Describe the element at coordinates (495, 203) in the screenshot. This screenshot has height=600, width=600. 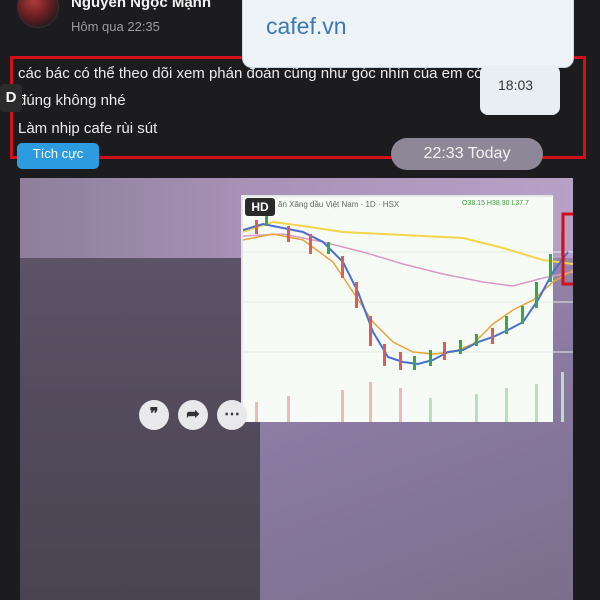
I see `chart-values: O38.15 H38.30 L37.7` at that location.